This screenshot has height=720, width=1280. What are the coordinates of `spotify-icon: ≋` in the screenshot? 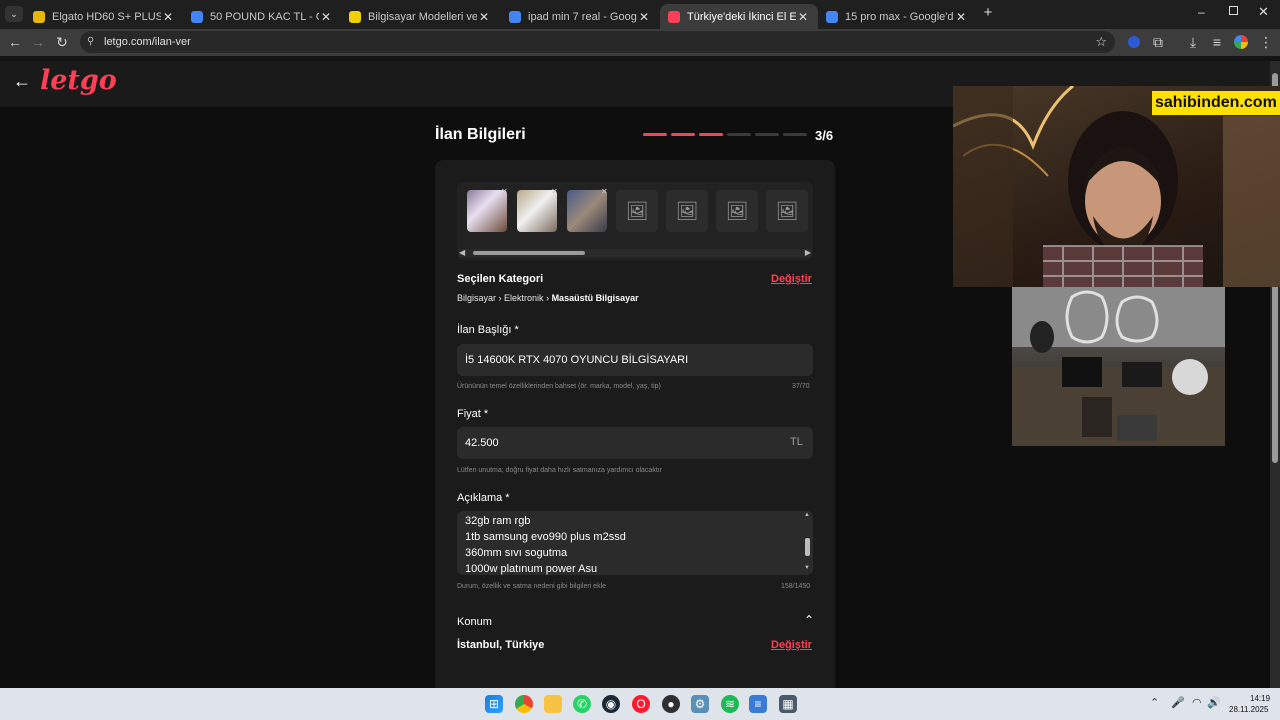 It's located at (730, 704).